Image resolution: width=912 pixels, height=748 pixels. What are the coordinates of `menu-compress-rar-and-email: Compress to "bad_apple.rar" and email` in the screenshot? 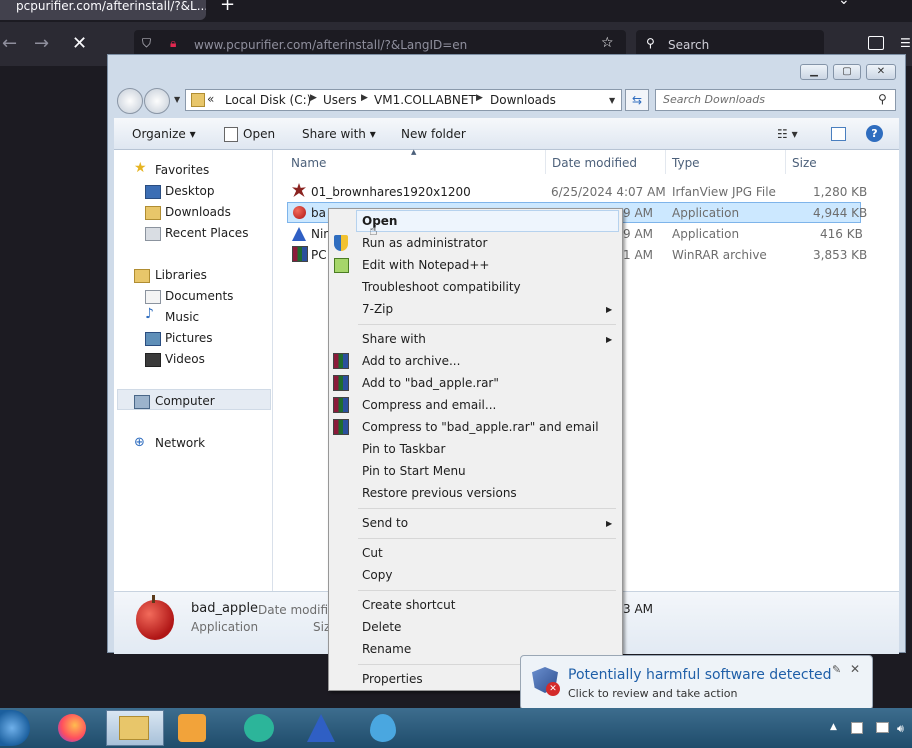 It's located at (480, 427).